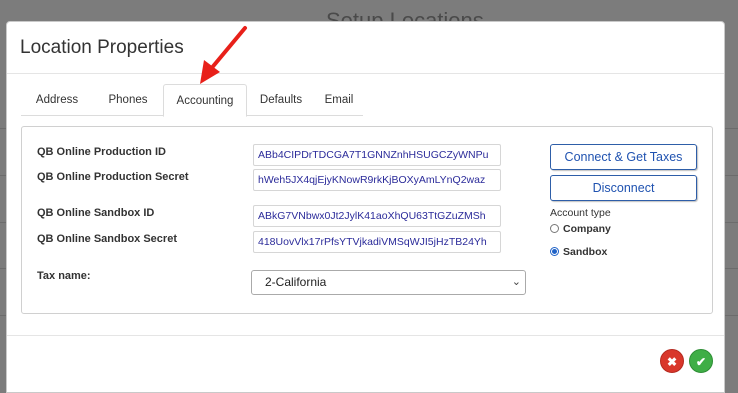  What do you see at coordinates (580, 213) in the screenshot?
I see `account-type-label: Account type` at bounding box center [580, 213].